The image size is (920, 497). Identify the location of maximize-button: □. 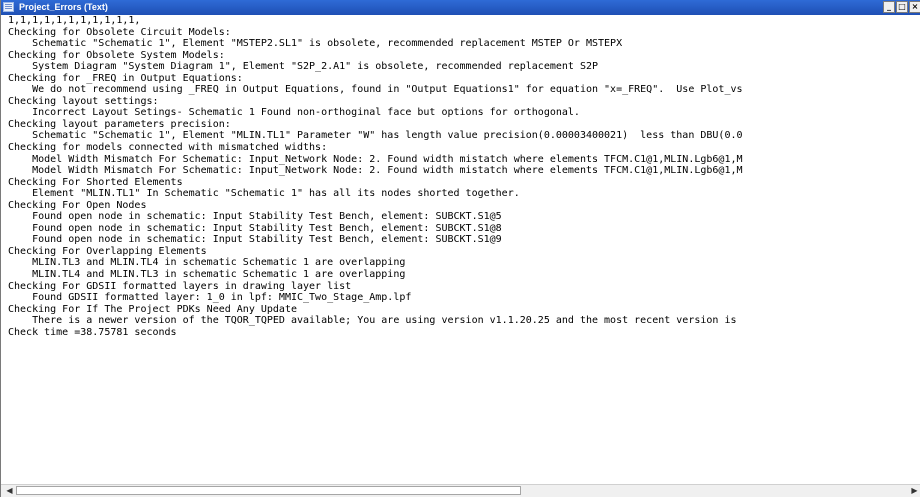
(902, 7).